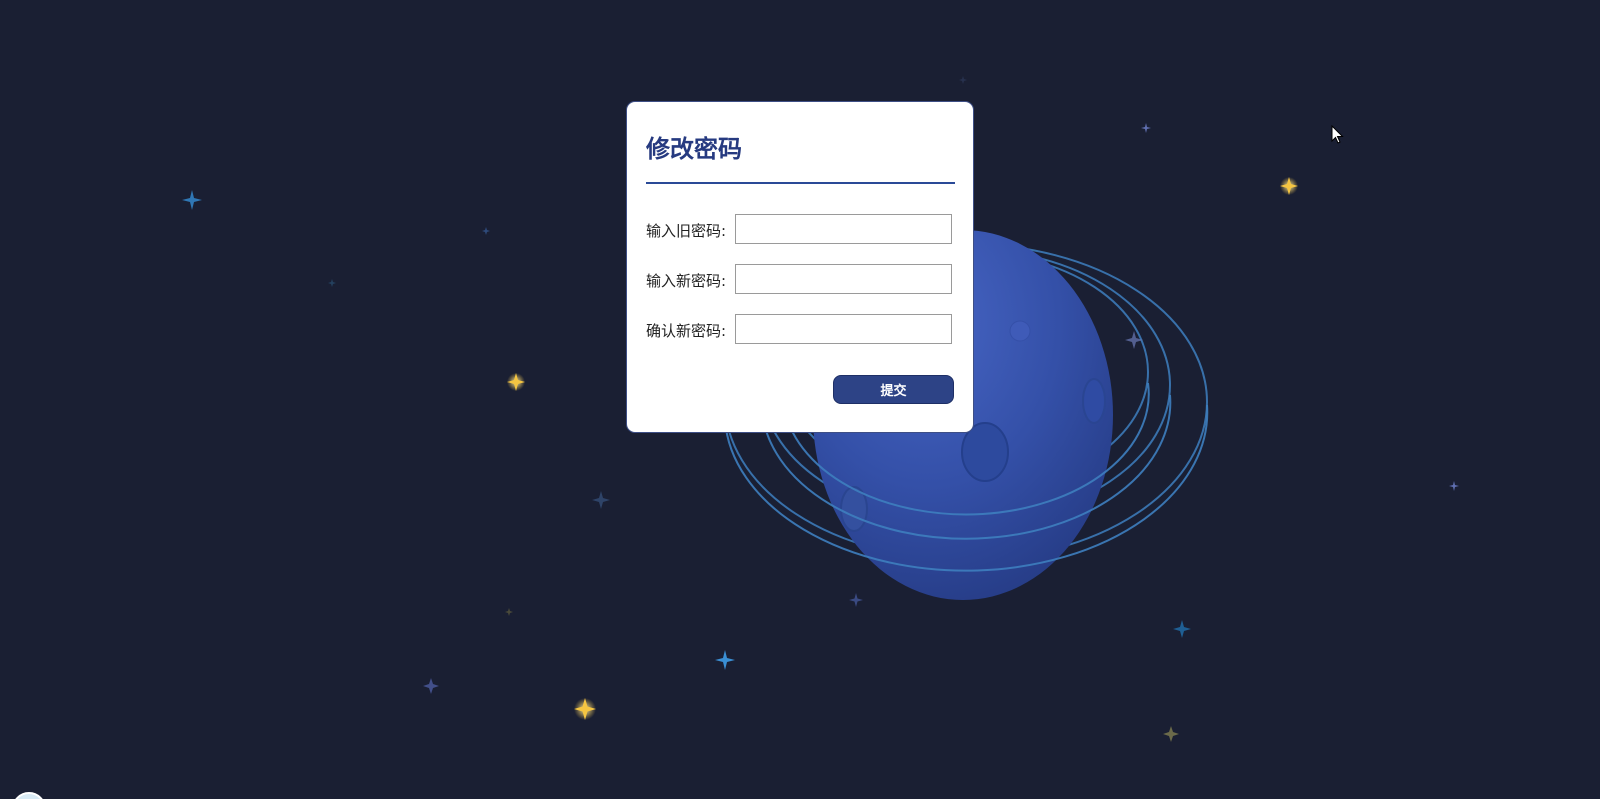 Image resolution: width=1600 pixels, height=799 pixels. Describe the element at coordinates (800, 183) in the screenshot. I see `title-divider` at that location.